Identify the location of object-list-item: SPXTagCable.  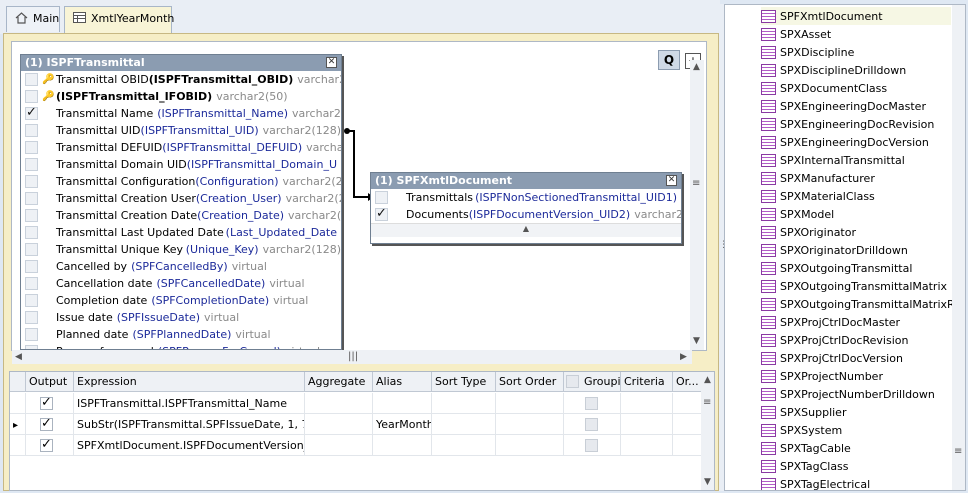
(806, 448).